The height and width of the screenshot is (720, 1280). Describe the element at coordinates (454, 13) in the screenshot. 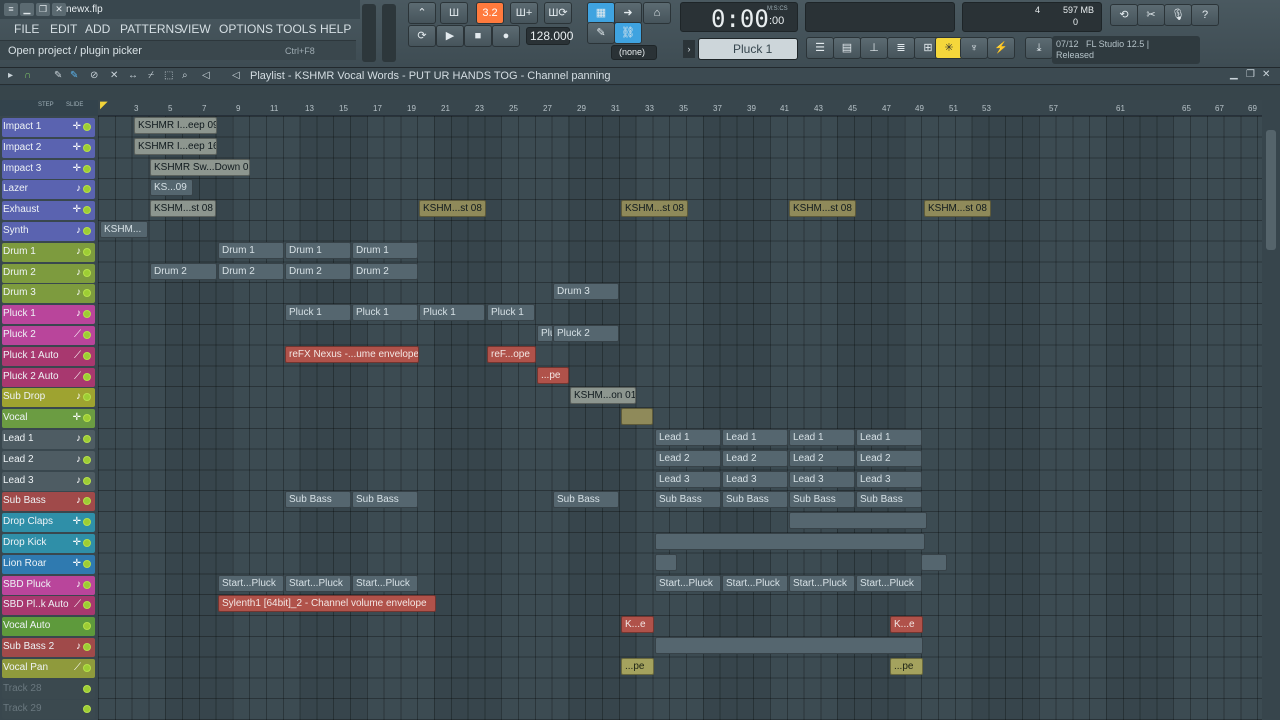

I see `wait-input-icon: Ш` at that location.